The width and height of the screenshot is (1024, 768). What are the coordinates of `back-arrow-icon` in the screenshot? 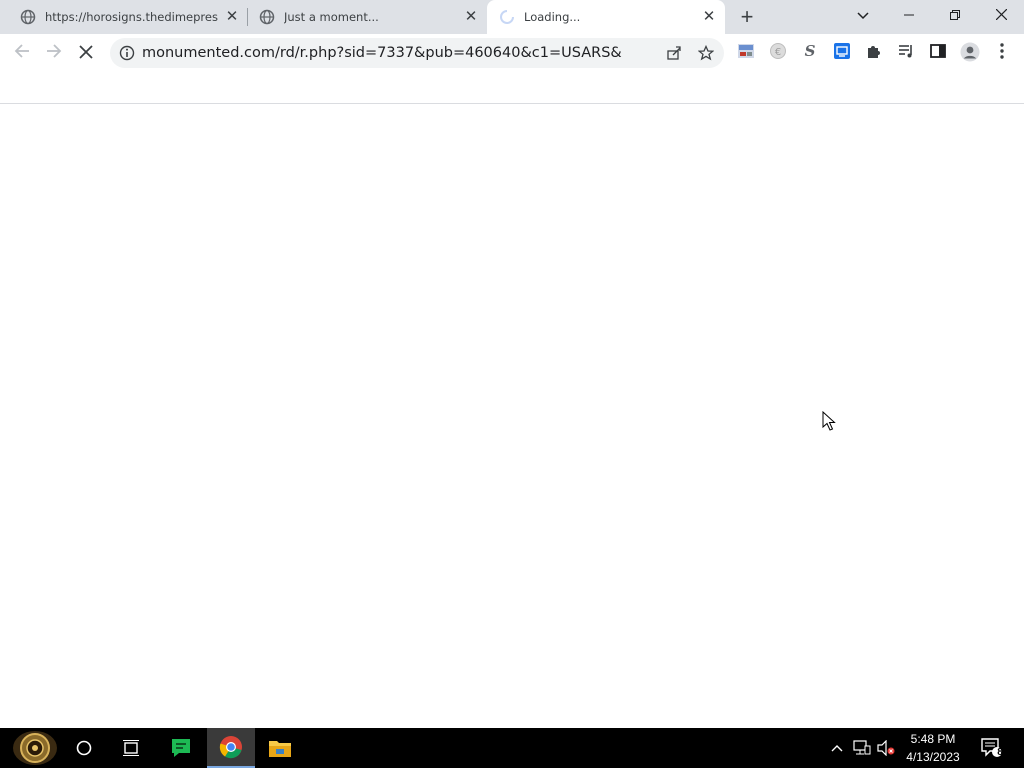 It's located at (21, 51).